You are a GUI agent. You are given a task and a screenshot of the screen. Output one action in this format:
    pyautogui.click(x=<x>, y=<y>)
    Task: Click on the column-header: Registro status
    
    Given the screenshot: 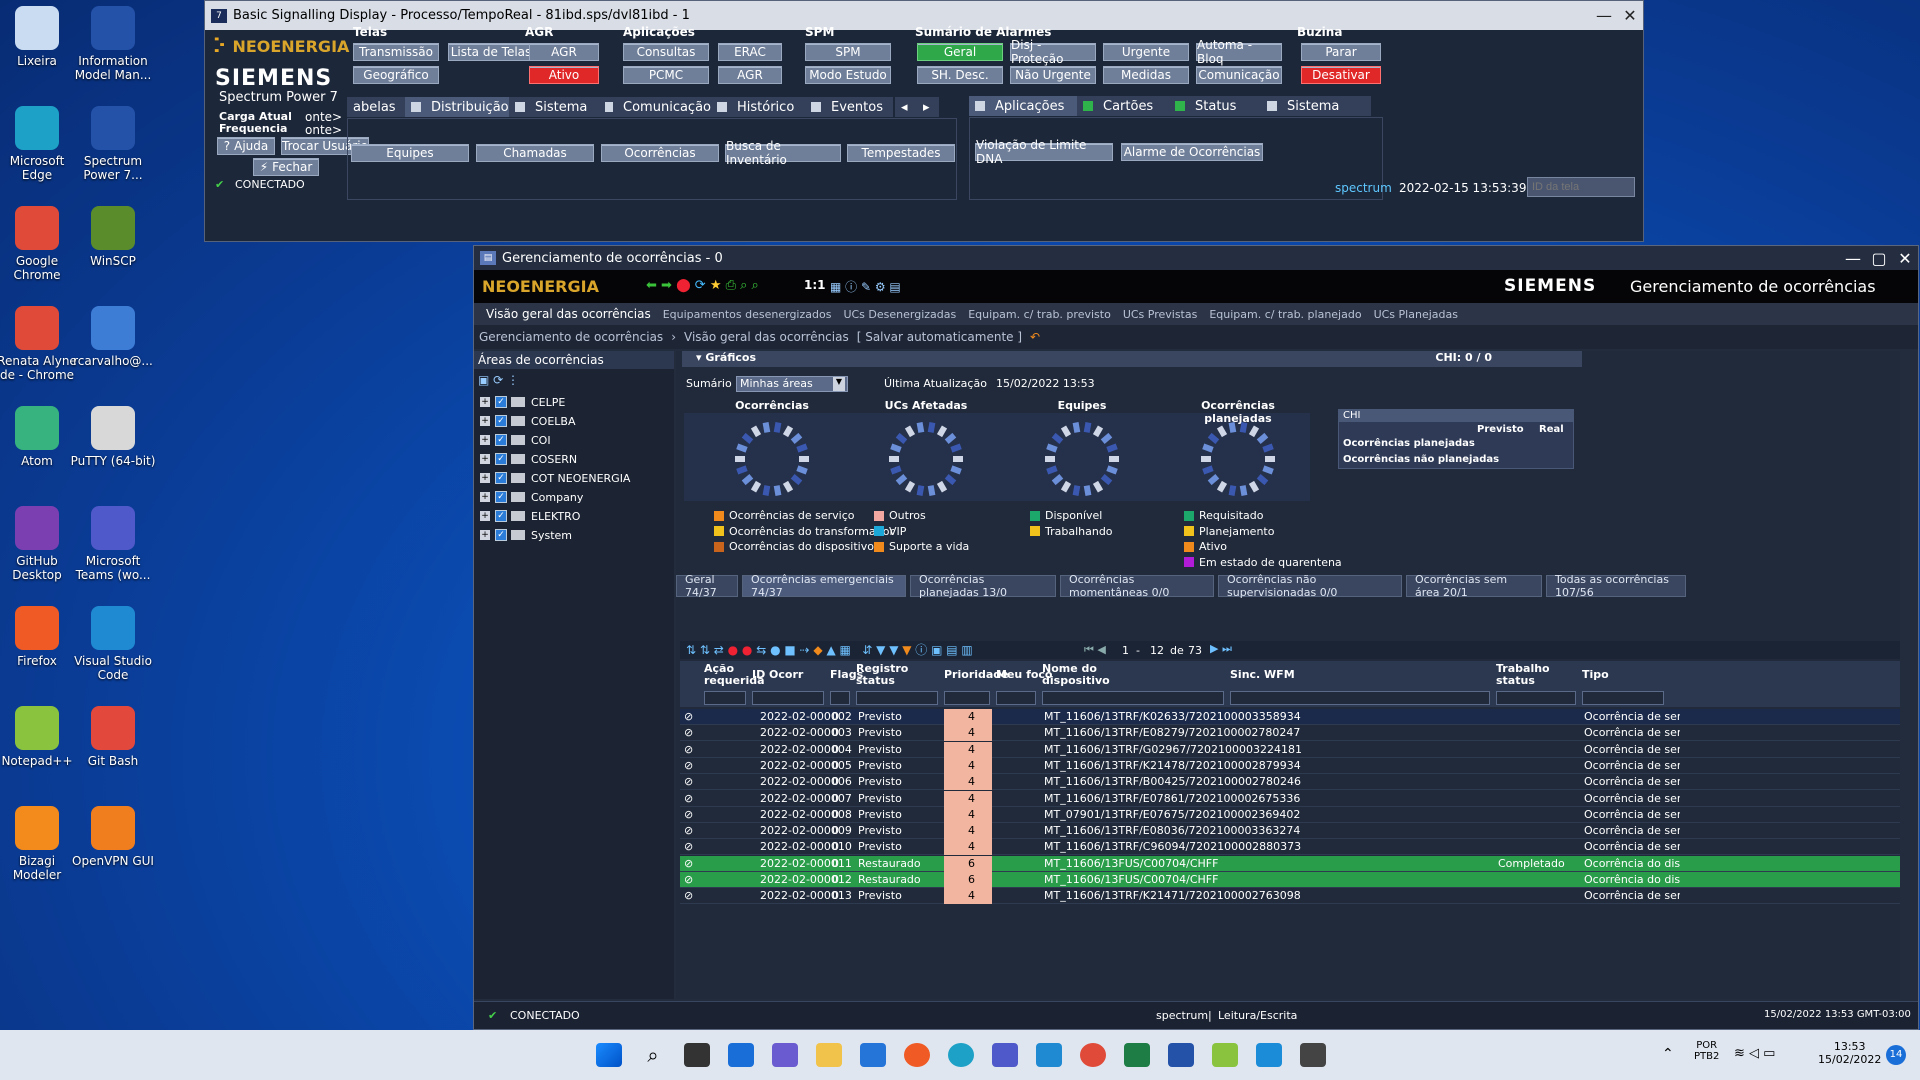 What is the action you would take?
    pyautogui.click(x=901, y=675)
    